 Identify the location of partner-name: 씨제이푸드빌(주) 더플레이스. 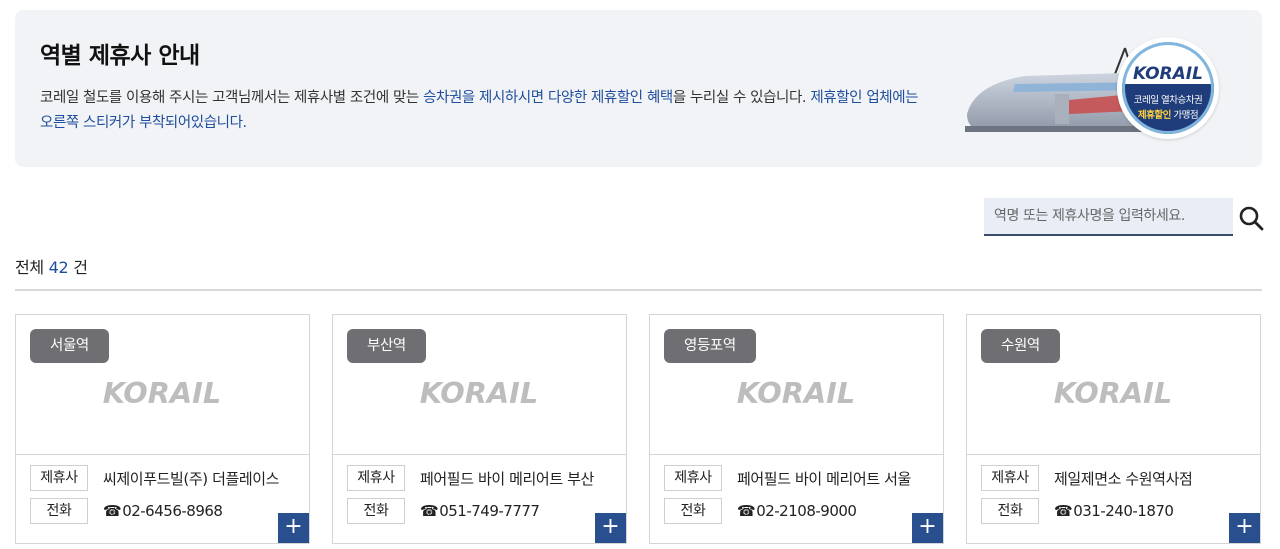
(191, 479).